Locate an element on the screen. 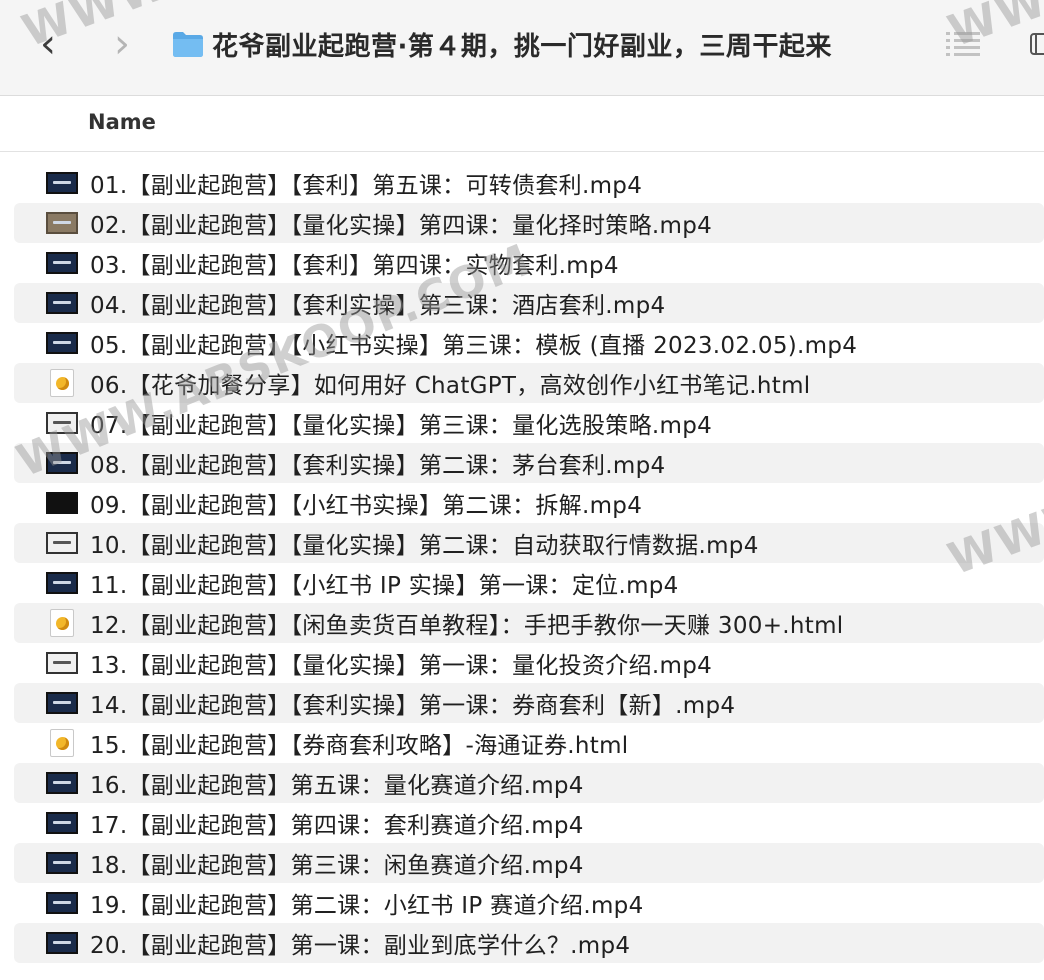 Image resolution: width=1044 pixels, height=980 pixels. file-name: 12.【副业起跑营】【闲鱼卖货百单教程】：手把手教你一天赚 300+.html is located at coordinates (467, 626).